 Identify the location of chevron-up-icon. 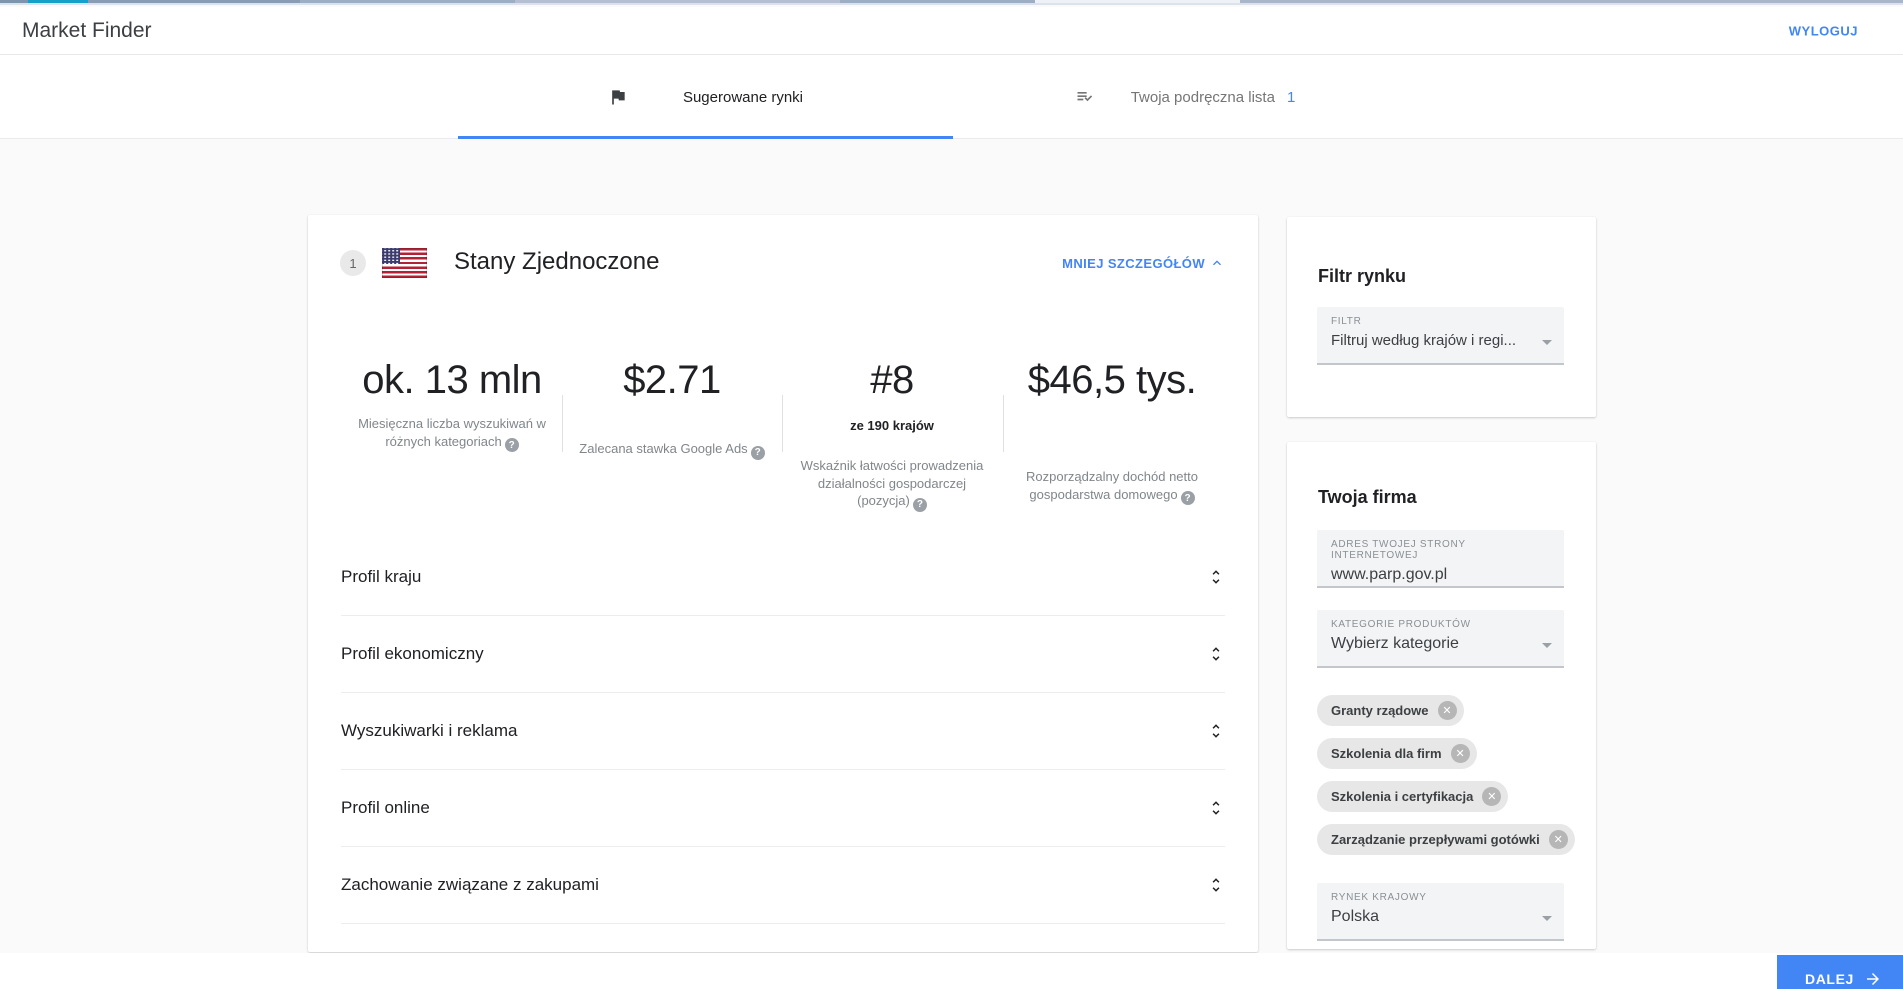
(1217, 263).